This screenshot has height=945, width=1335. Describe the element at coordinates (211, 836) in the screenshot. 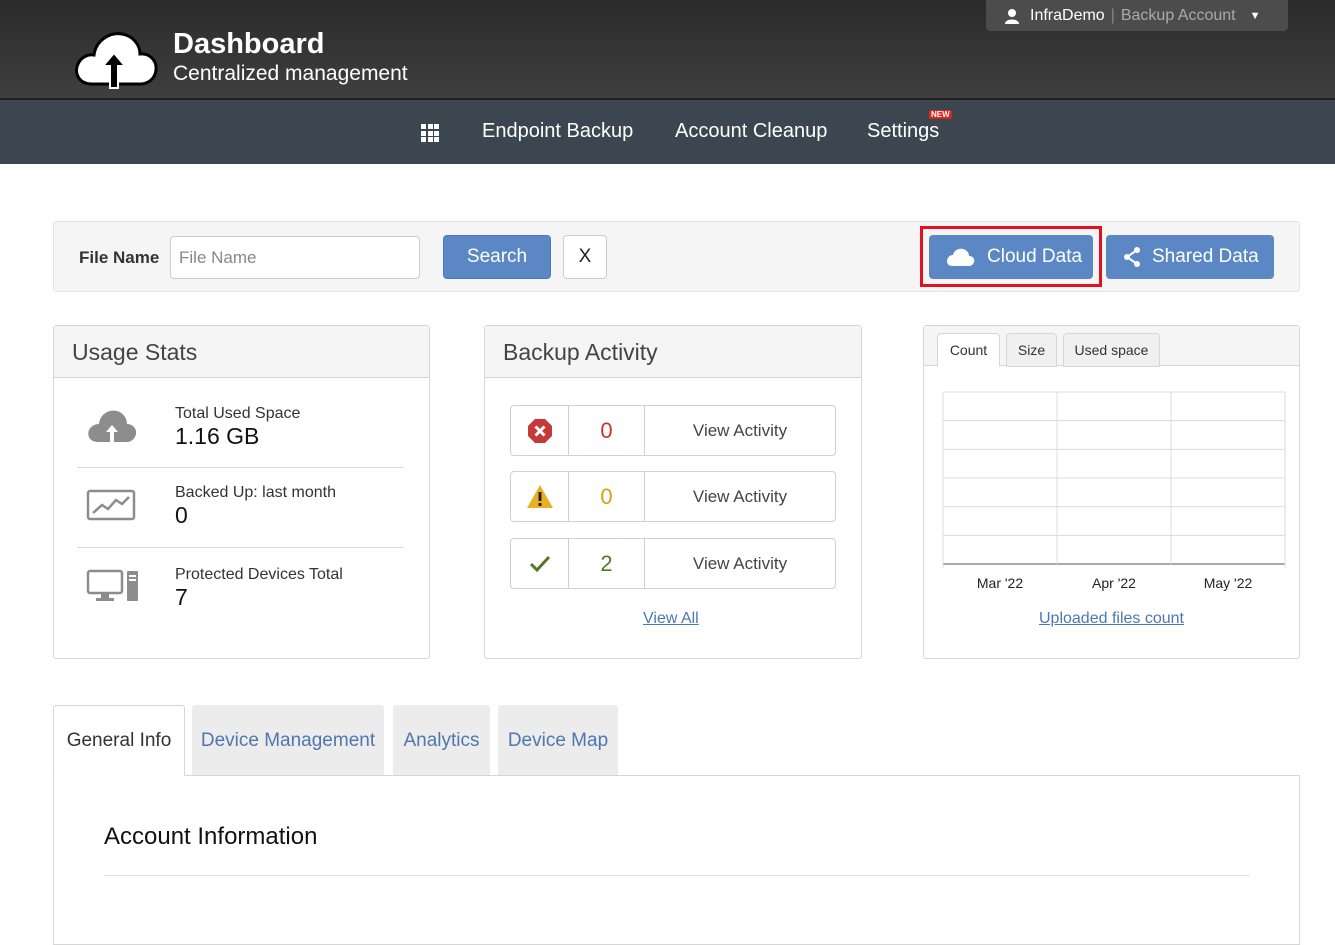

I see `account-information-title: Account Information` at that location.